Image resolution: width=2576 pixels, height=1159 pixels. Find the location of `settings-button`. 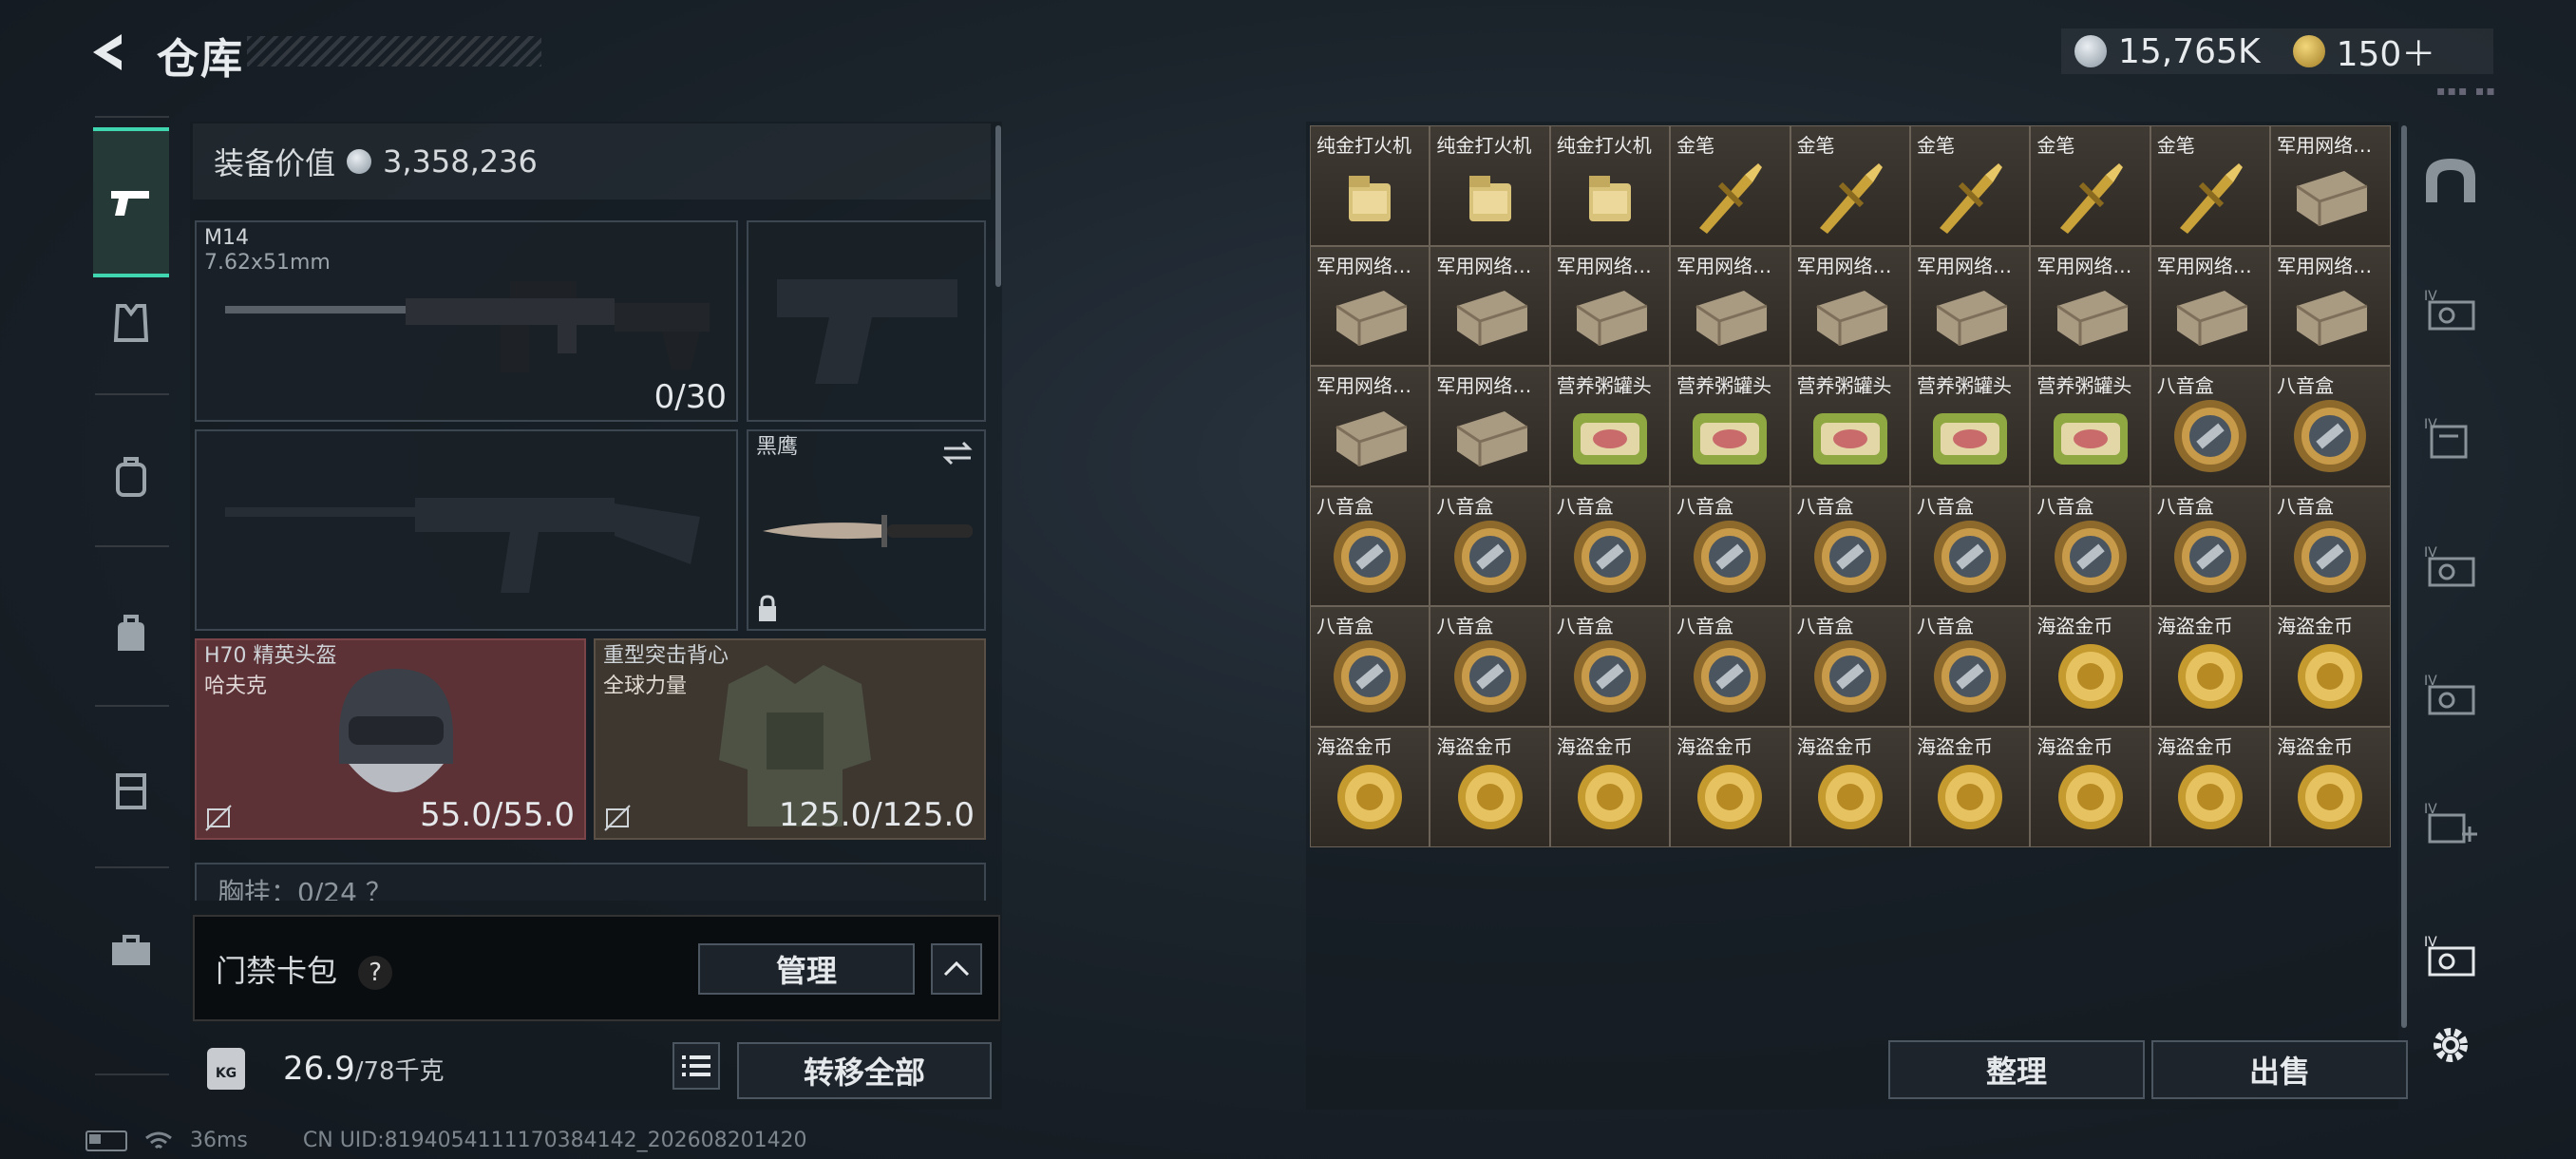

settings-button is located at coordinates (2451, 1045).